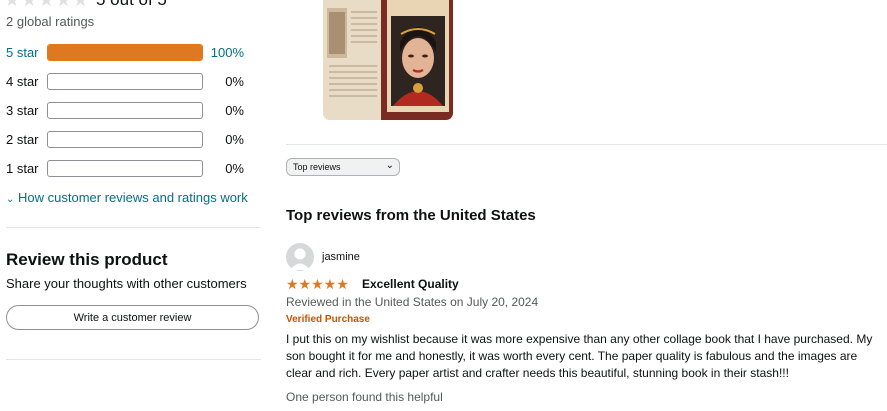  Describe the element at coordinates (50, 21) in the screenshot. I see `global-ratings-count: 2 global ratings` at that location.